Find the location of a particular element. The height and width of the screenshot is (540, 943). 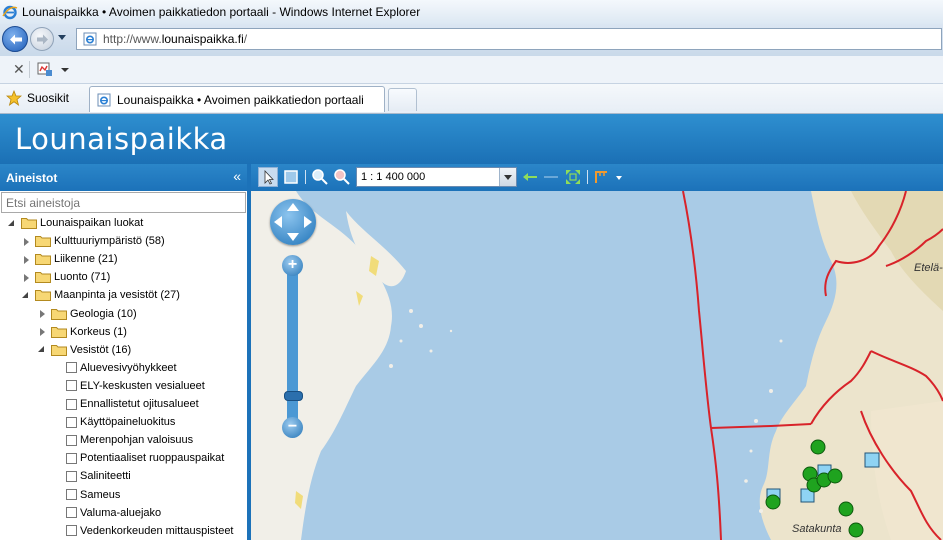

zoom-box-button is located at coordinates (291, 177).